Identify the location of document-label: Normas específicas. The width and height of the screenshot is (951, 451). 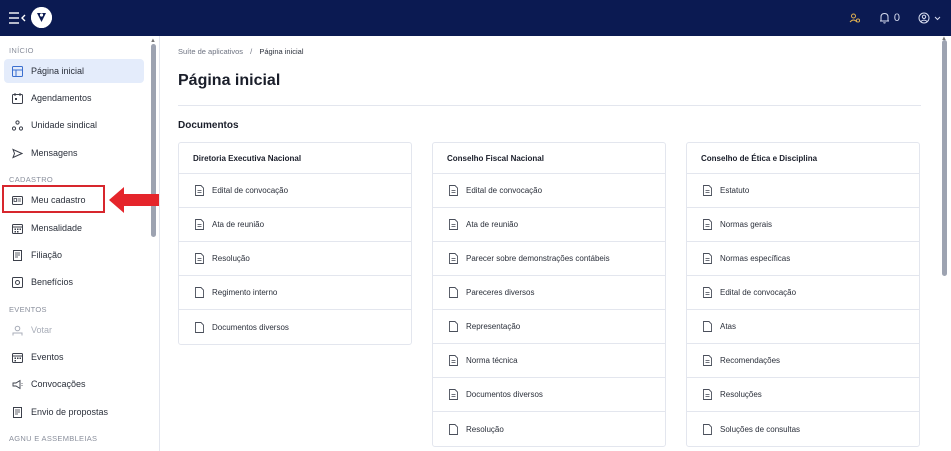
(755, 258).